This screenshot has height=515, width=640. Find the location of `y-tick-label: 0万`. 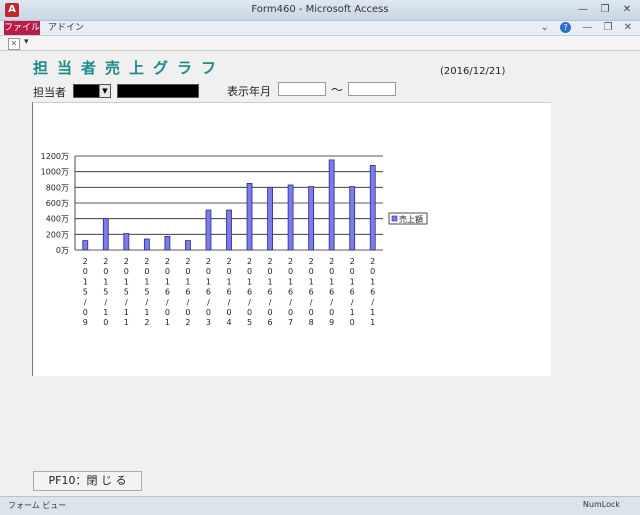

y-tick-label: 0万 is located at coordinates (62, 250).